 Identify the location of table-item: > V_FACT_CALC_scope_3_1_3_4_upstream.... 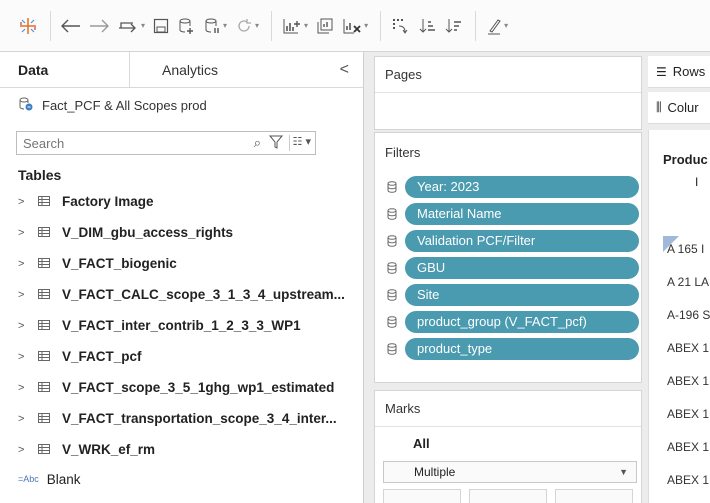
(181, 294).